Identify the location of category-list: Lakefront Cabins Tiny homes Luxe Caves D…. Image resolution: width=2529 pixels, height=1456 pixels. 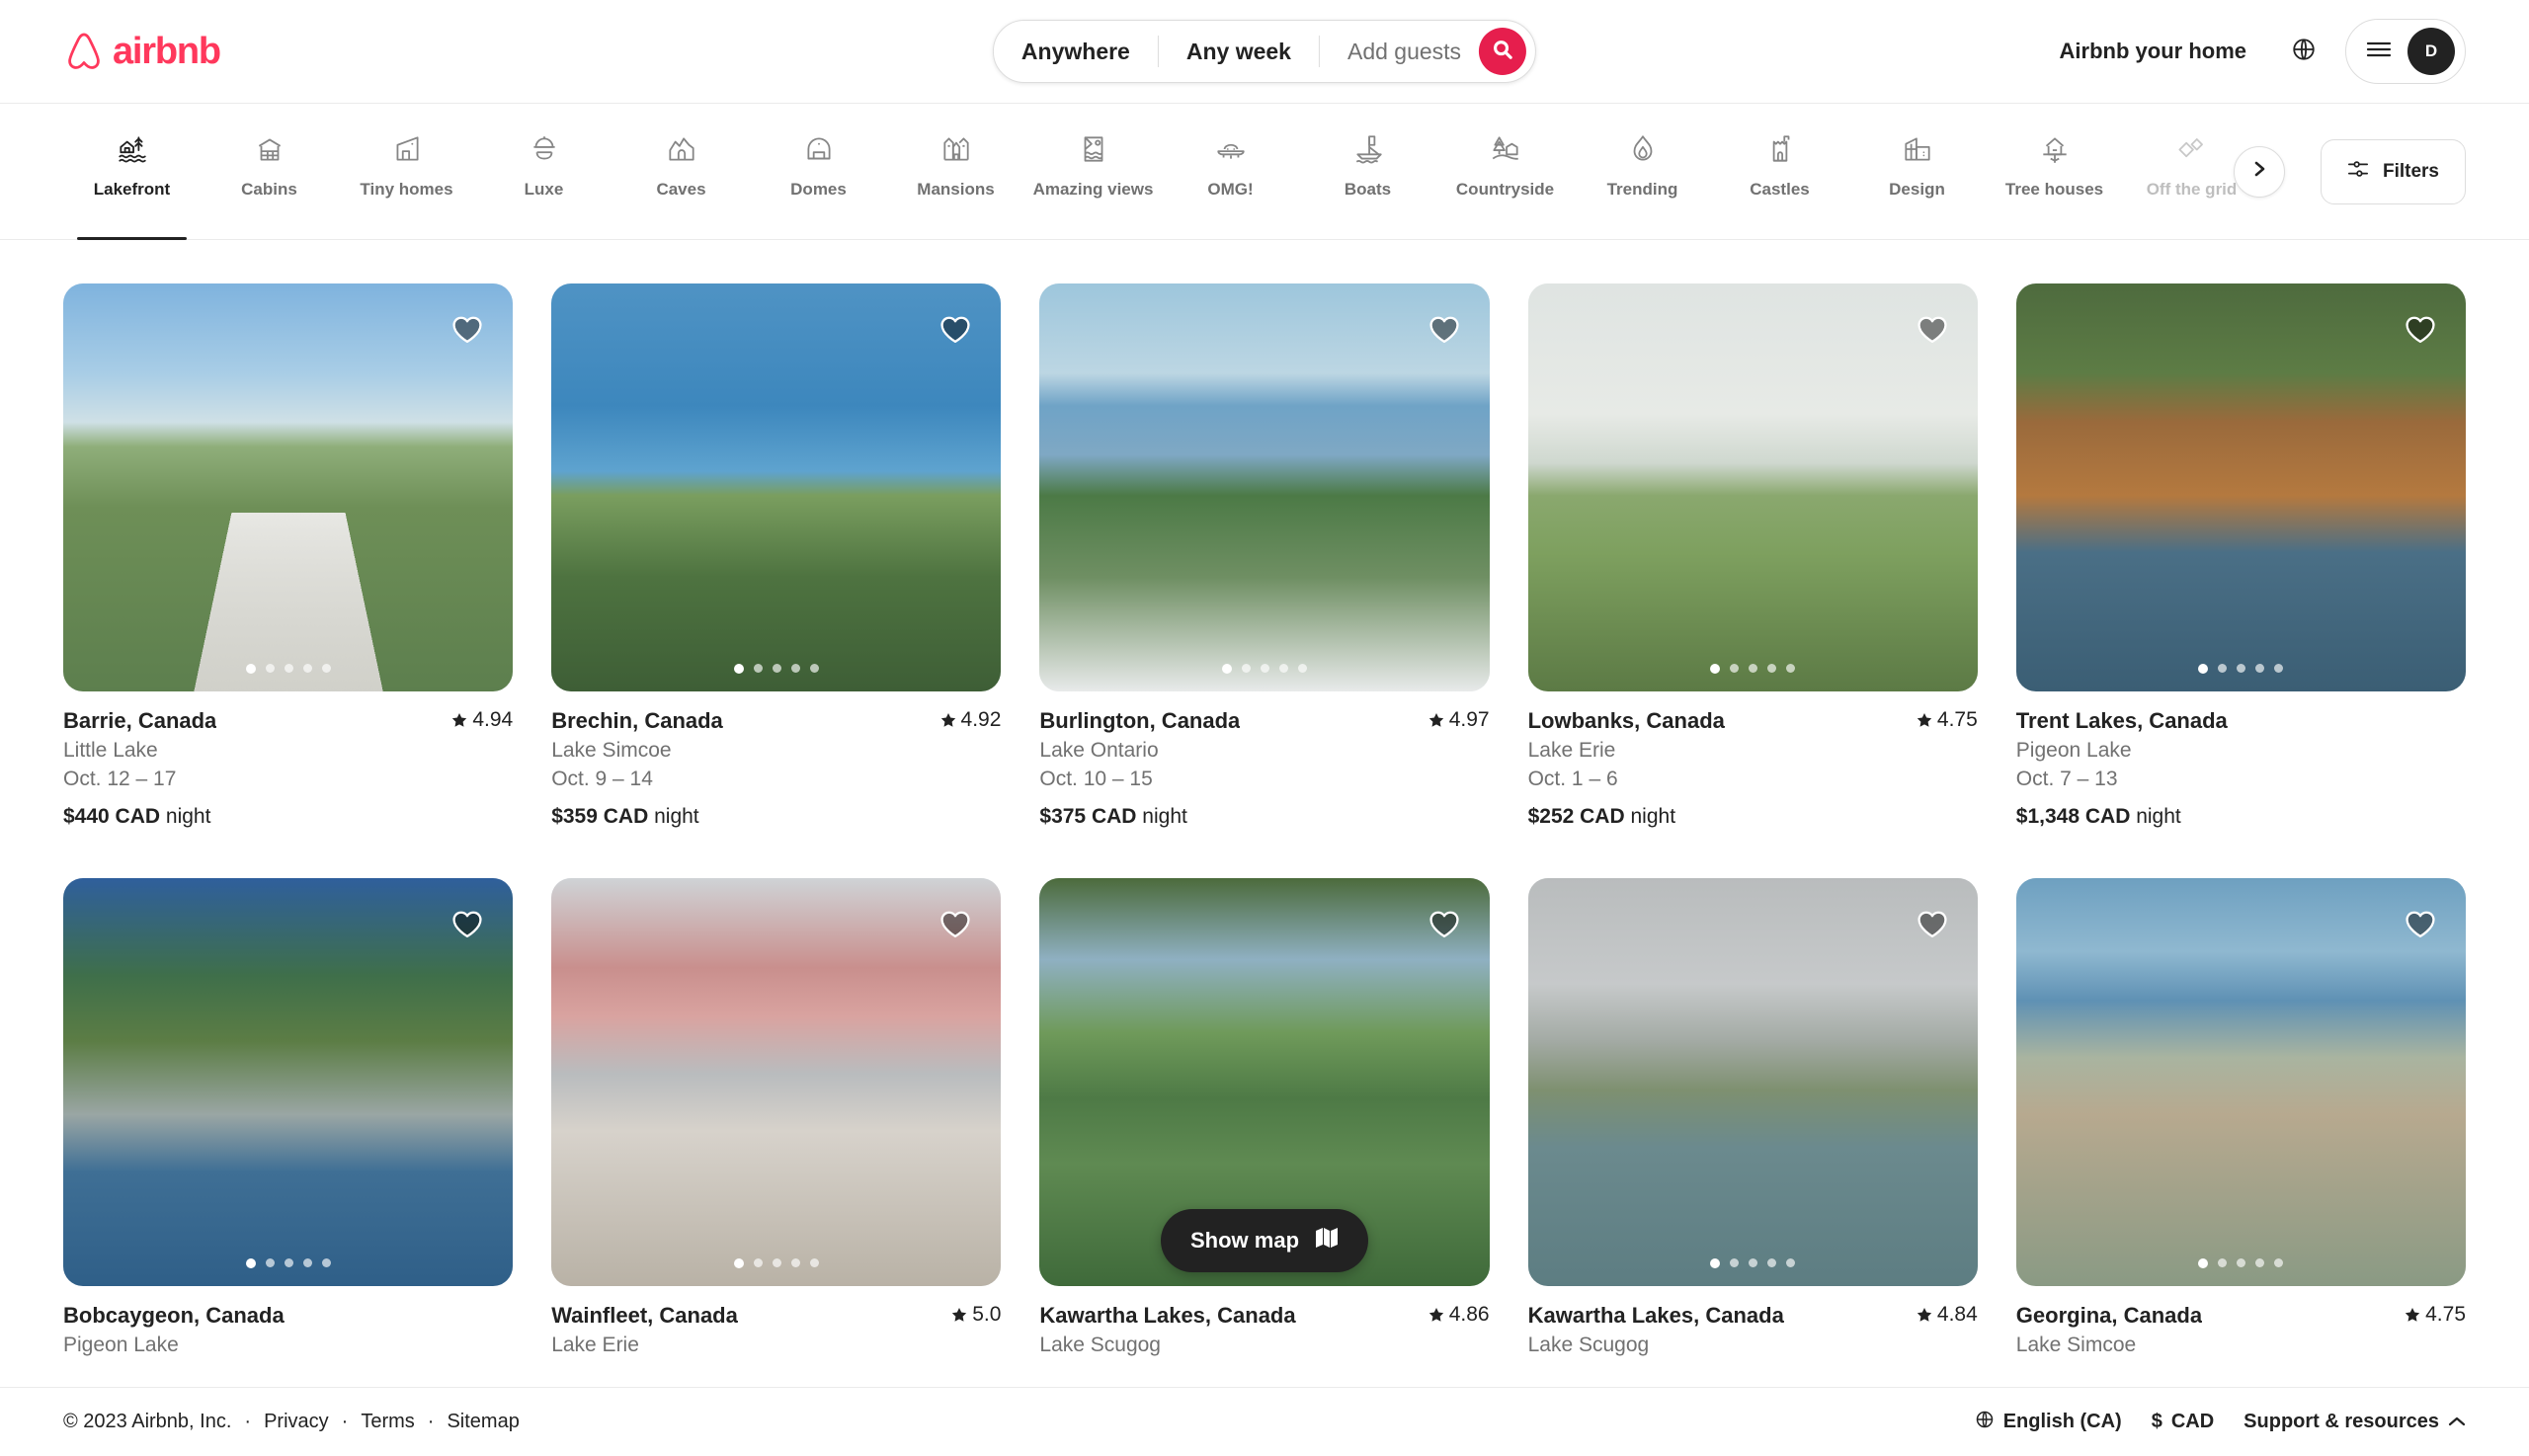
(1160, 172).